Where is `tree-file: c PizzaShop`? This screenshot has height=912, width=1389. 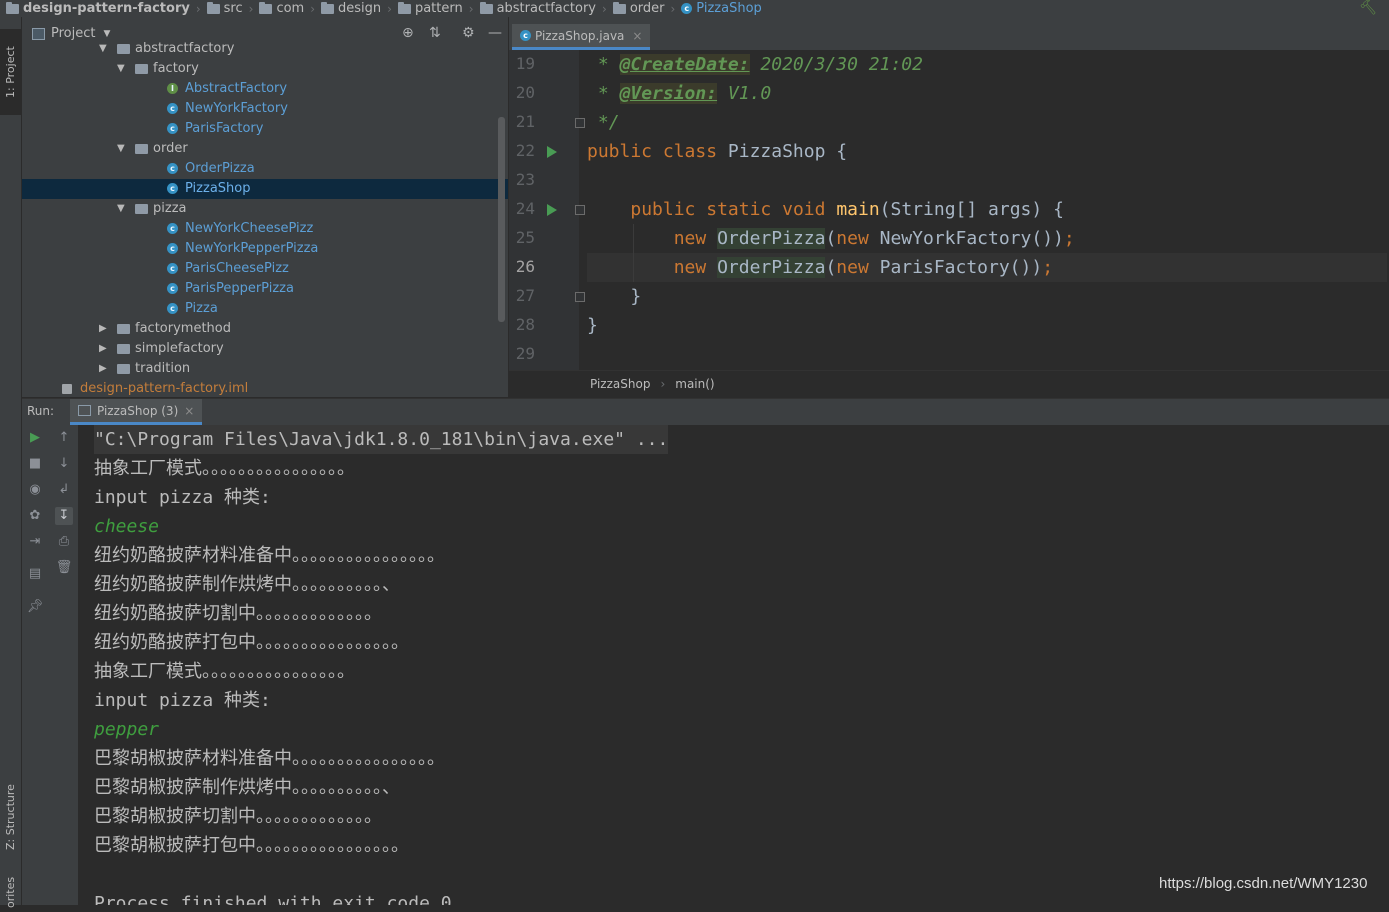 tree-file: c PizzaShop is located at coordinates (265, 189).